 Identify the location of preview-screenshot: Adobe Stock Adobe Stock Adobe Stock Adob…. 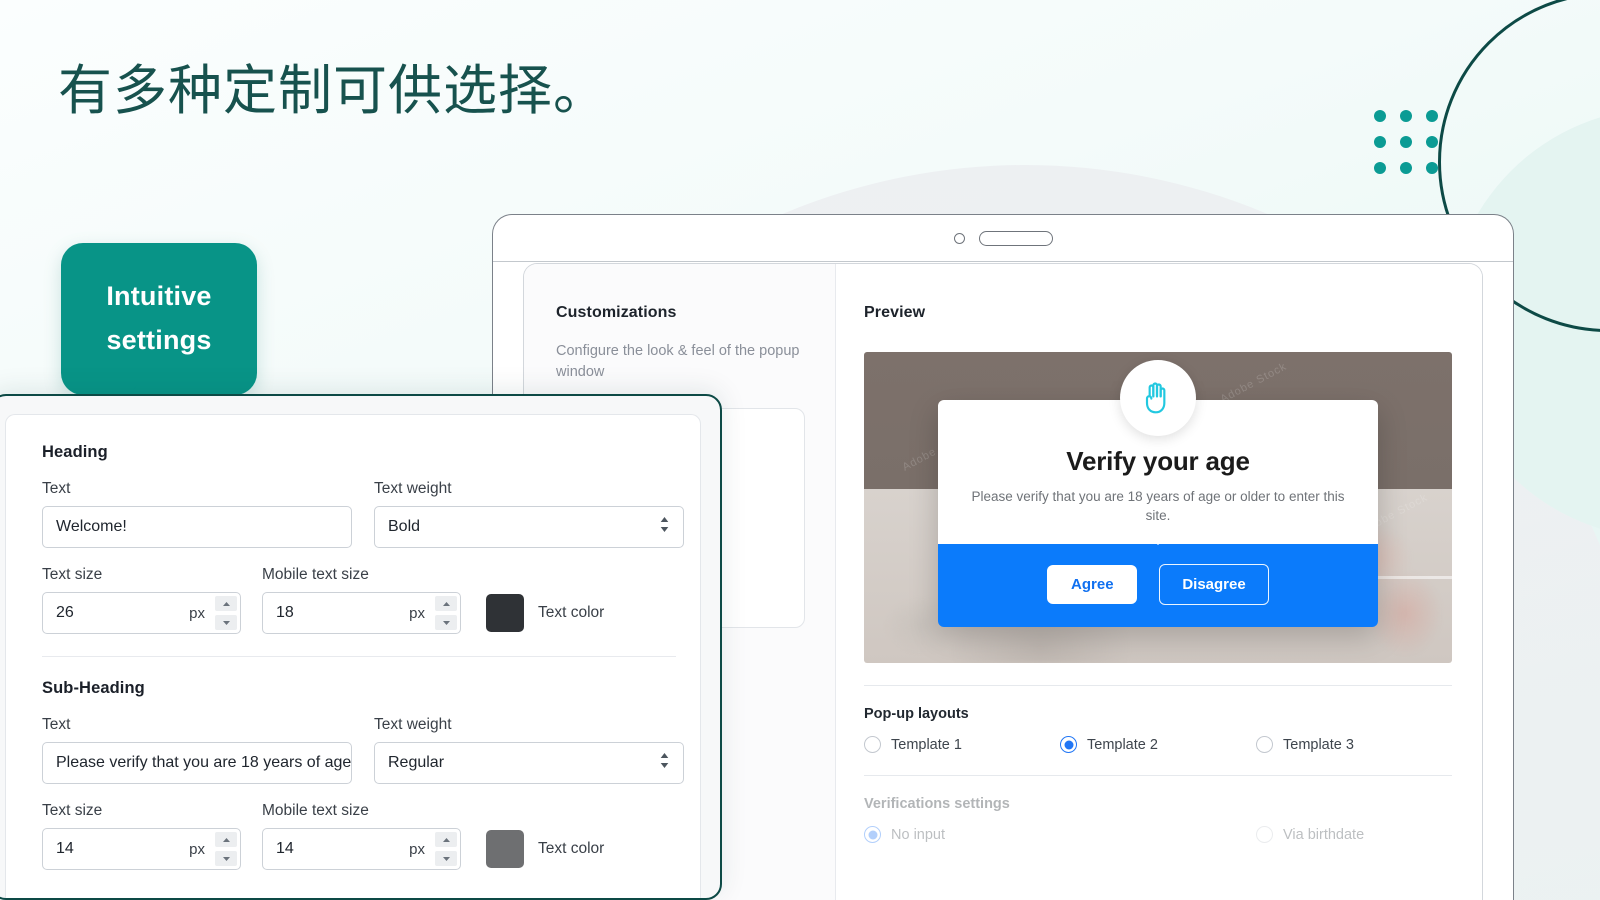
(1158, 507).